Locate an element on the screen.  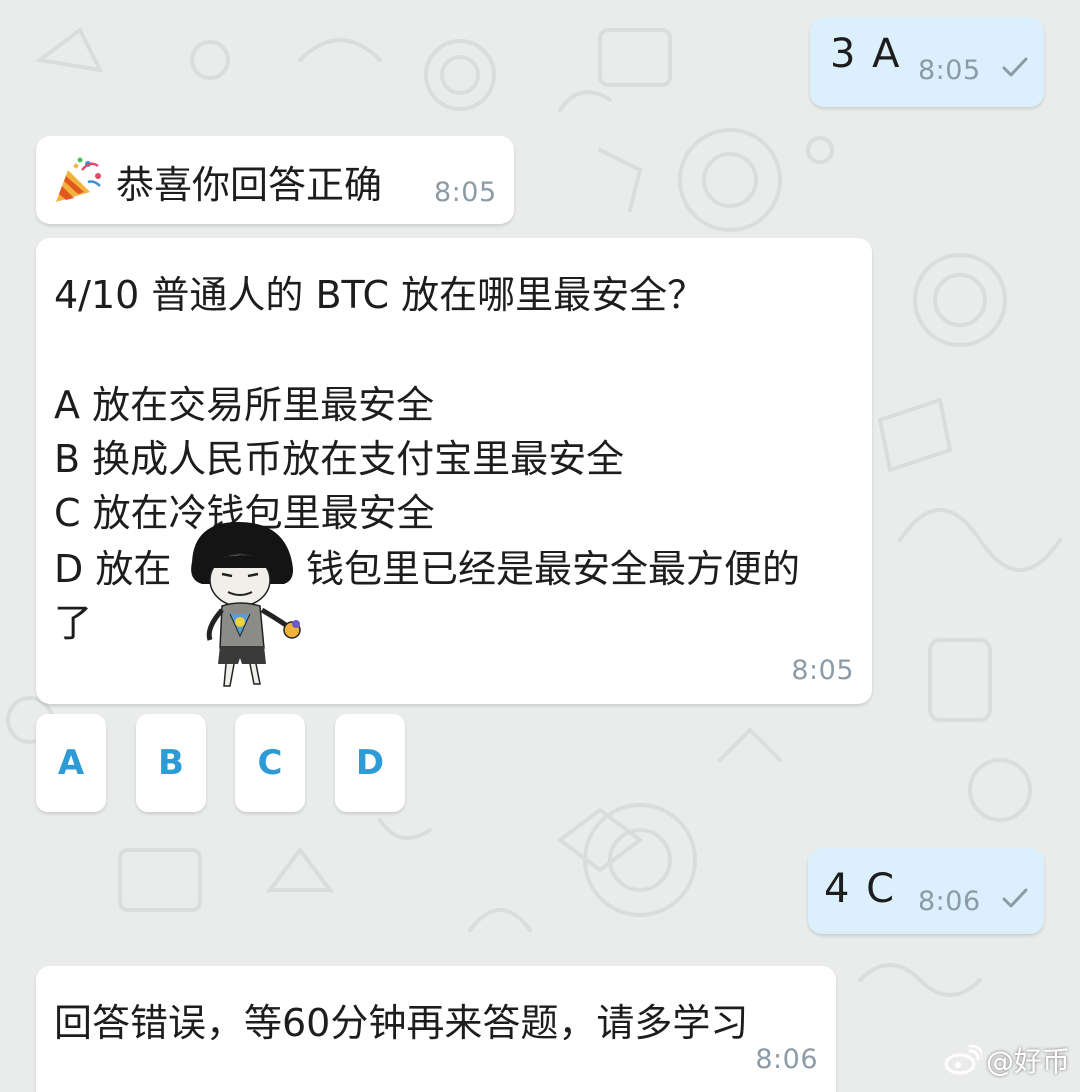
weibo-icon is located at coordinates (963, 1060).